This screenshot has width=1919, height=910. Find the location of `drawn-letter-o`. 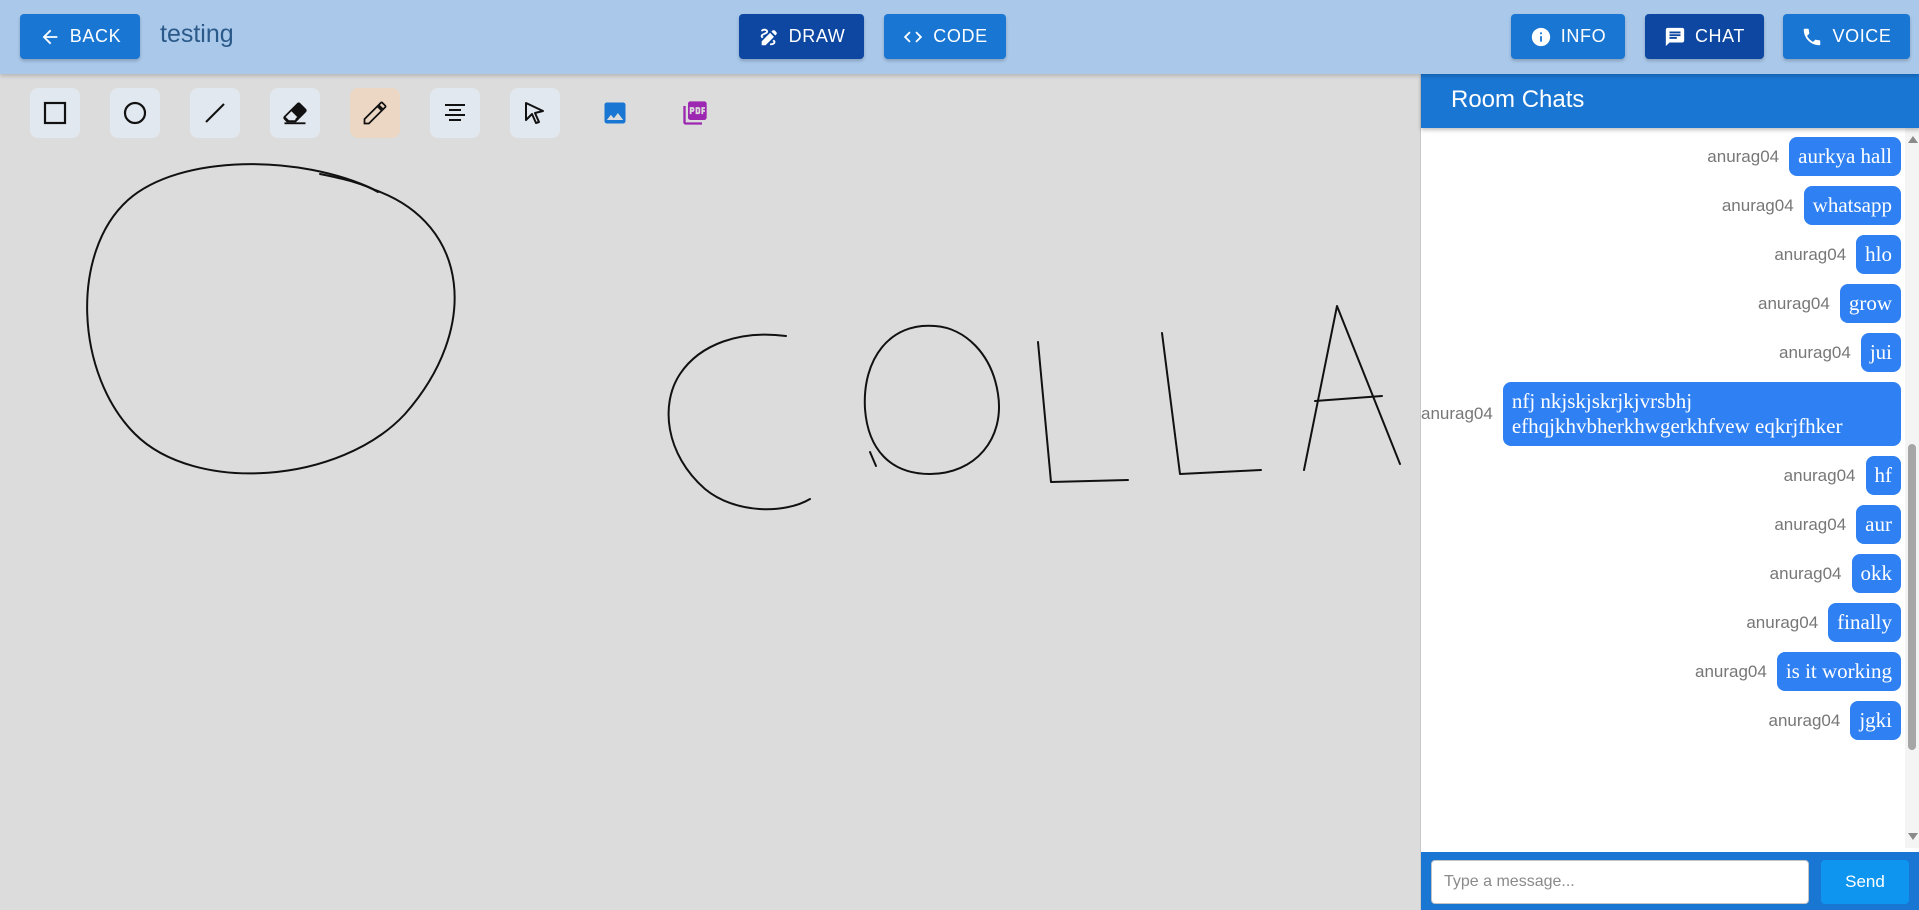

drawn-letter-o is located at coordinates (931, 399).